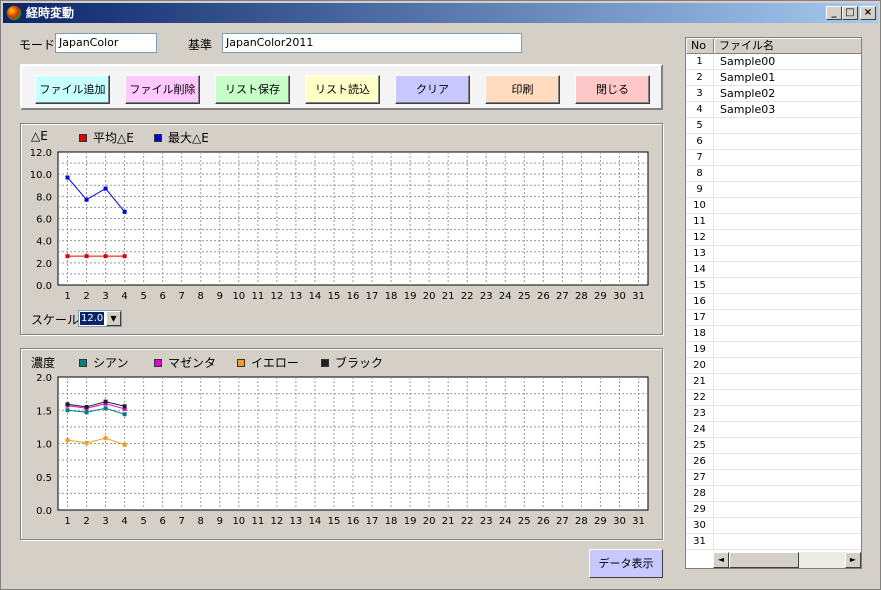 The width and height of the screenshot is (881, 590). I want to click on list-item: 21, so click(773, 382).